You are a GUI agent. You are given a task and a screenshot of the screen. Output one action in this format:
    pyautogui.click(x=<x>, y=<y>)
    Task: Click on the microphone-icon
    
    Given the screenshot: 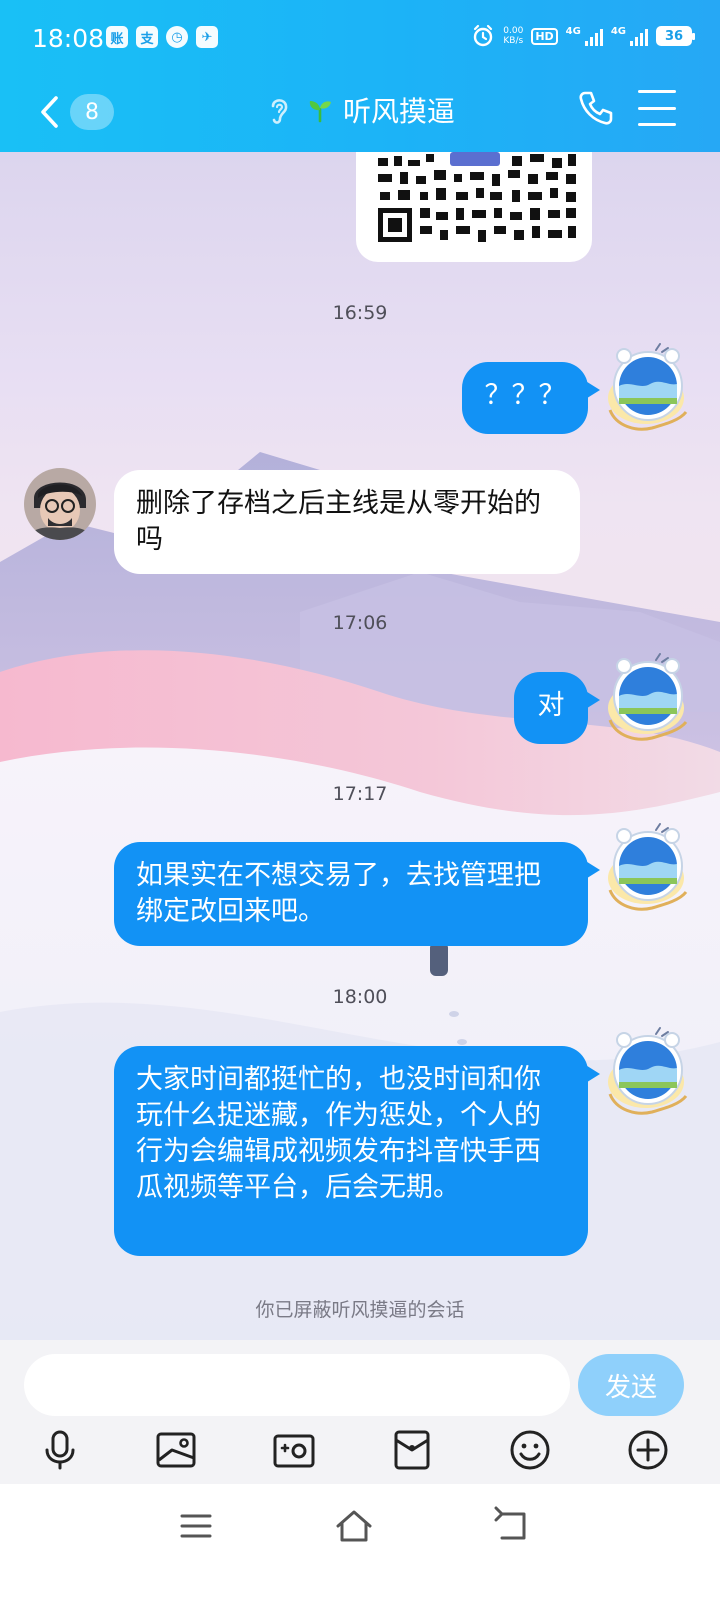 What is the action you would take?
    pyautogui.click(x=60, y=1450)
    